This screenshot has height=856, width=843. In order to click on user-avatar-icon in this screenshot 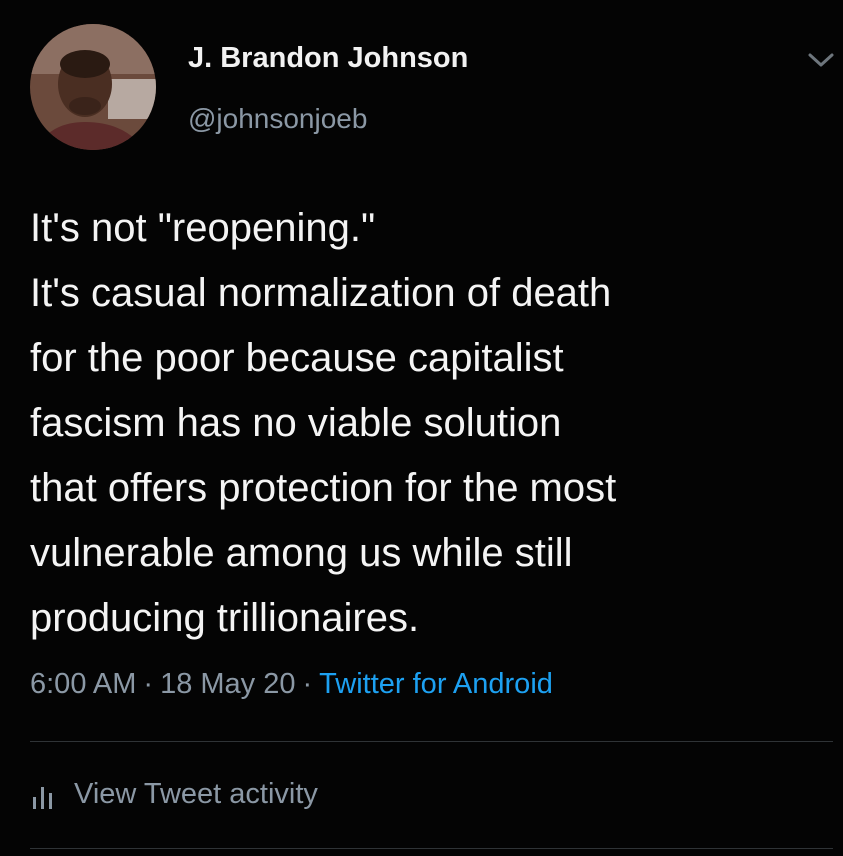, I will do `click(93, 87)`.